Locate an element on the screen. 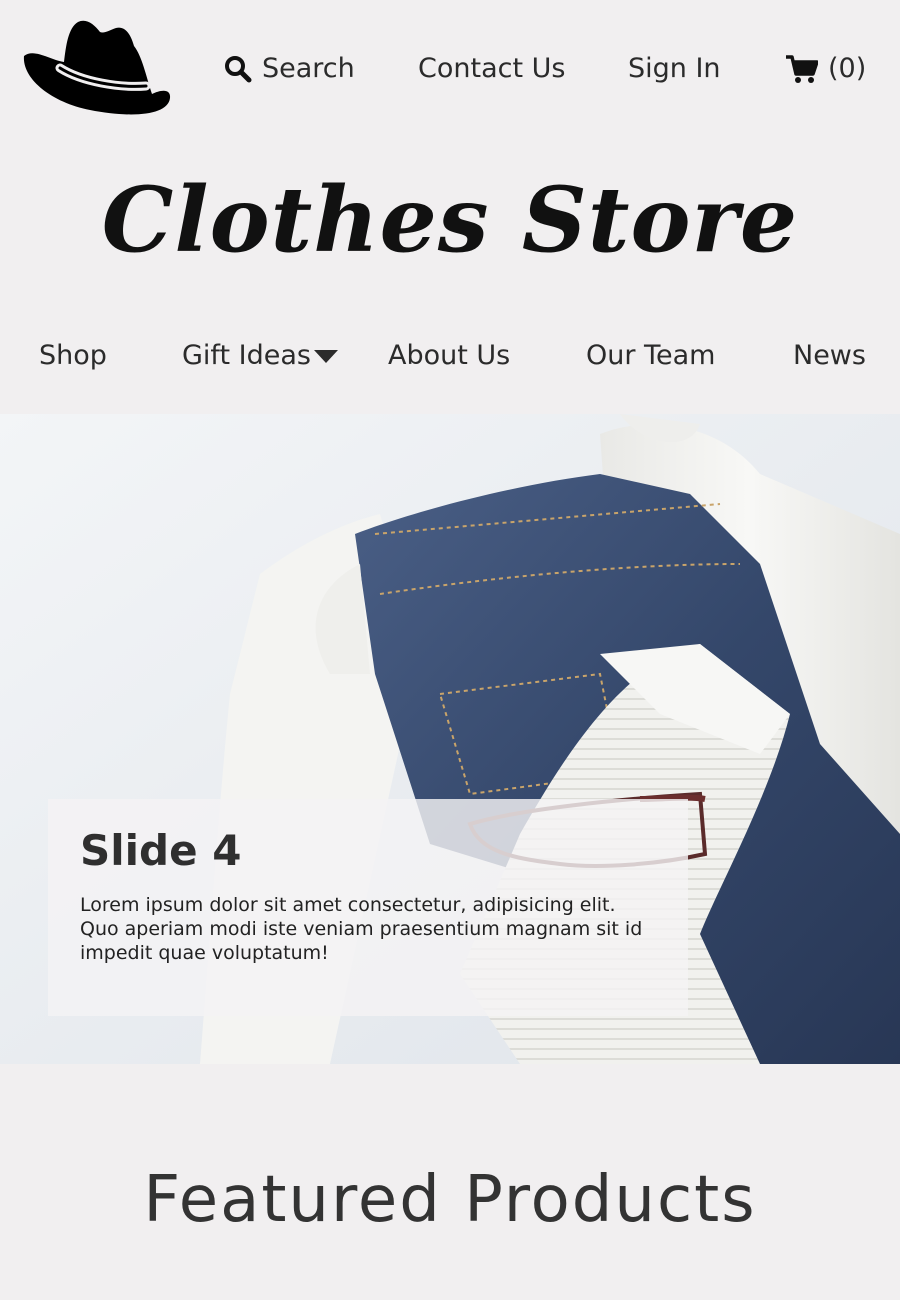 The width and height of the screenshot is (900, 1300). nav-item-shop: Shop is located at coordinates (73, 356).